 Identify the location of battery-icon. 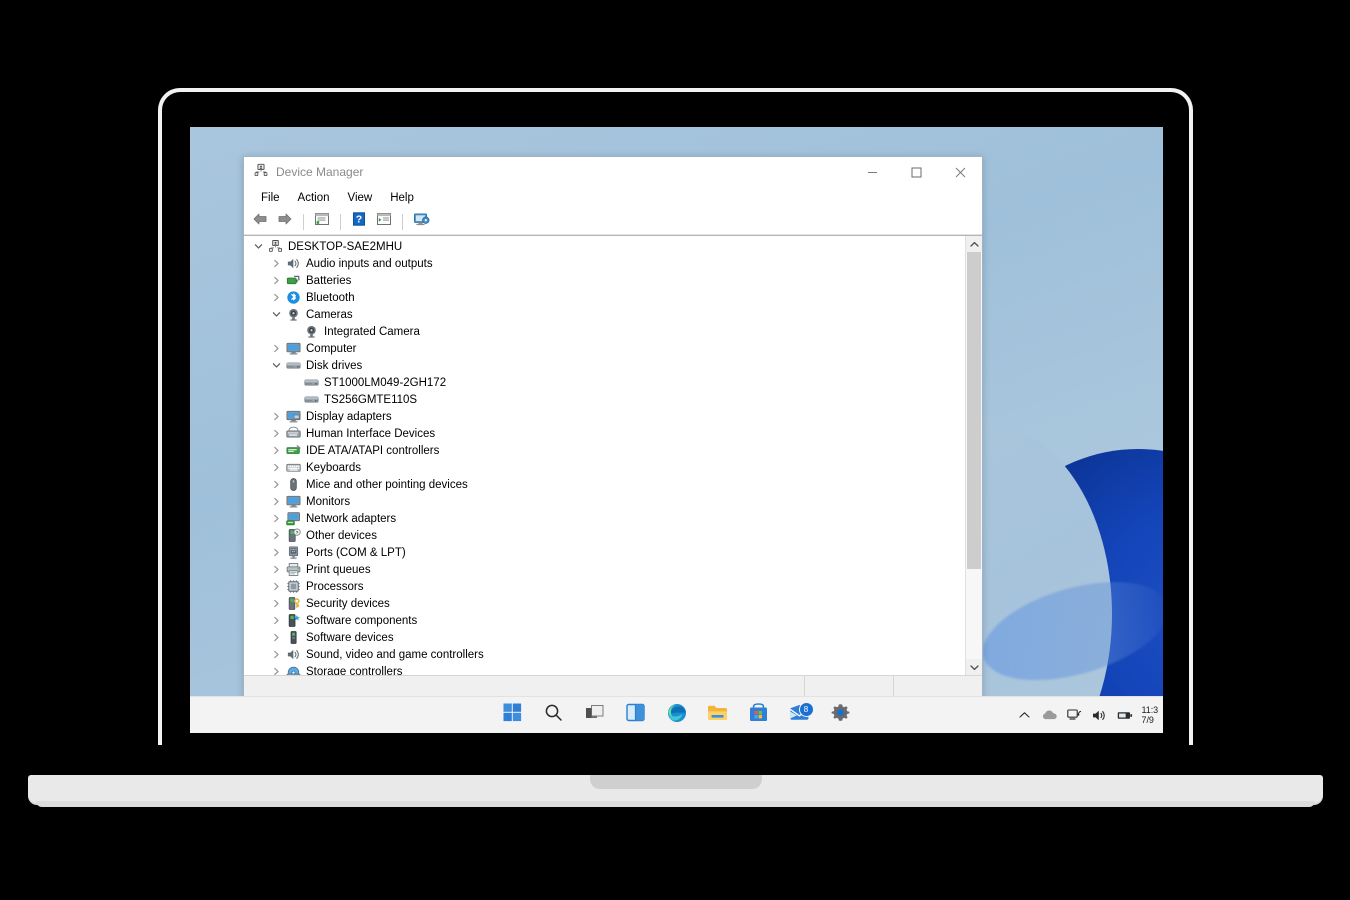
(293, 280).